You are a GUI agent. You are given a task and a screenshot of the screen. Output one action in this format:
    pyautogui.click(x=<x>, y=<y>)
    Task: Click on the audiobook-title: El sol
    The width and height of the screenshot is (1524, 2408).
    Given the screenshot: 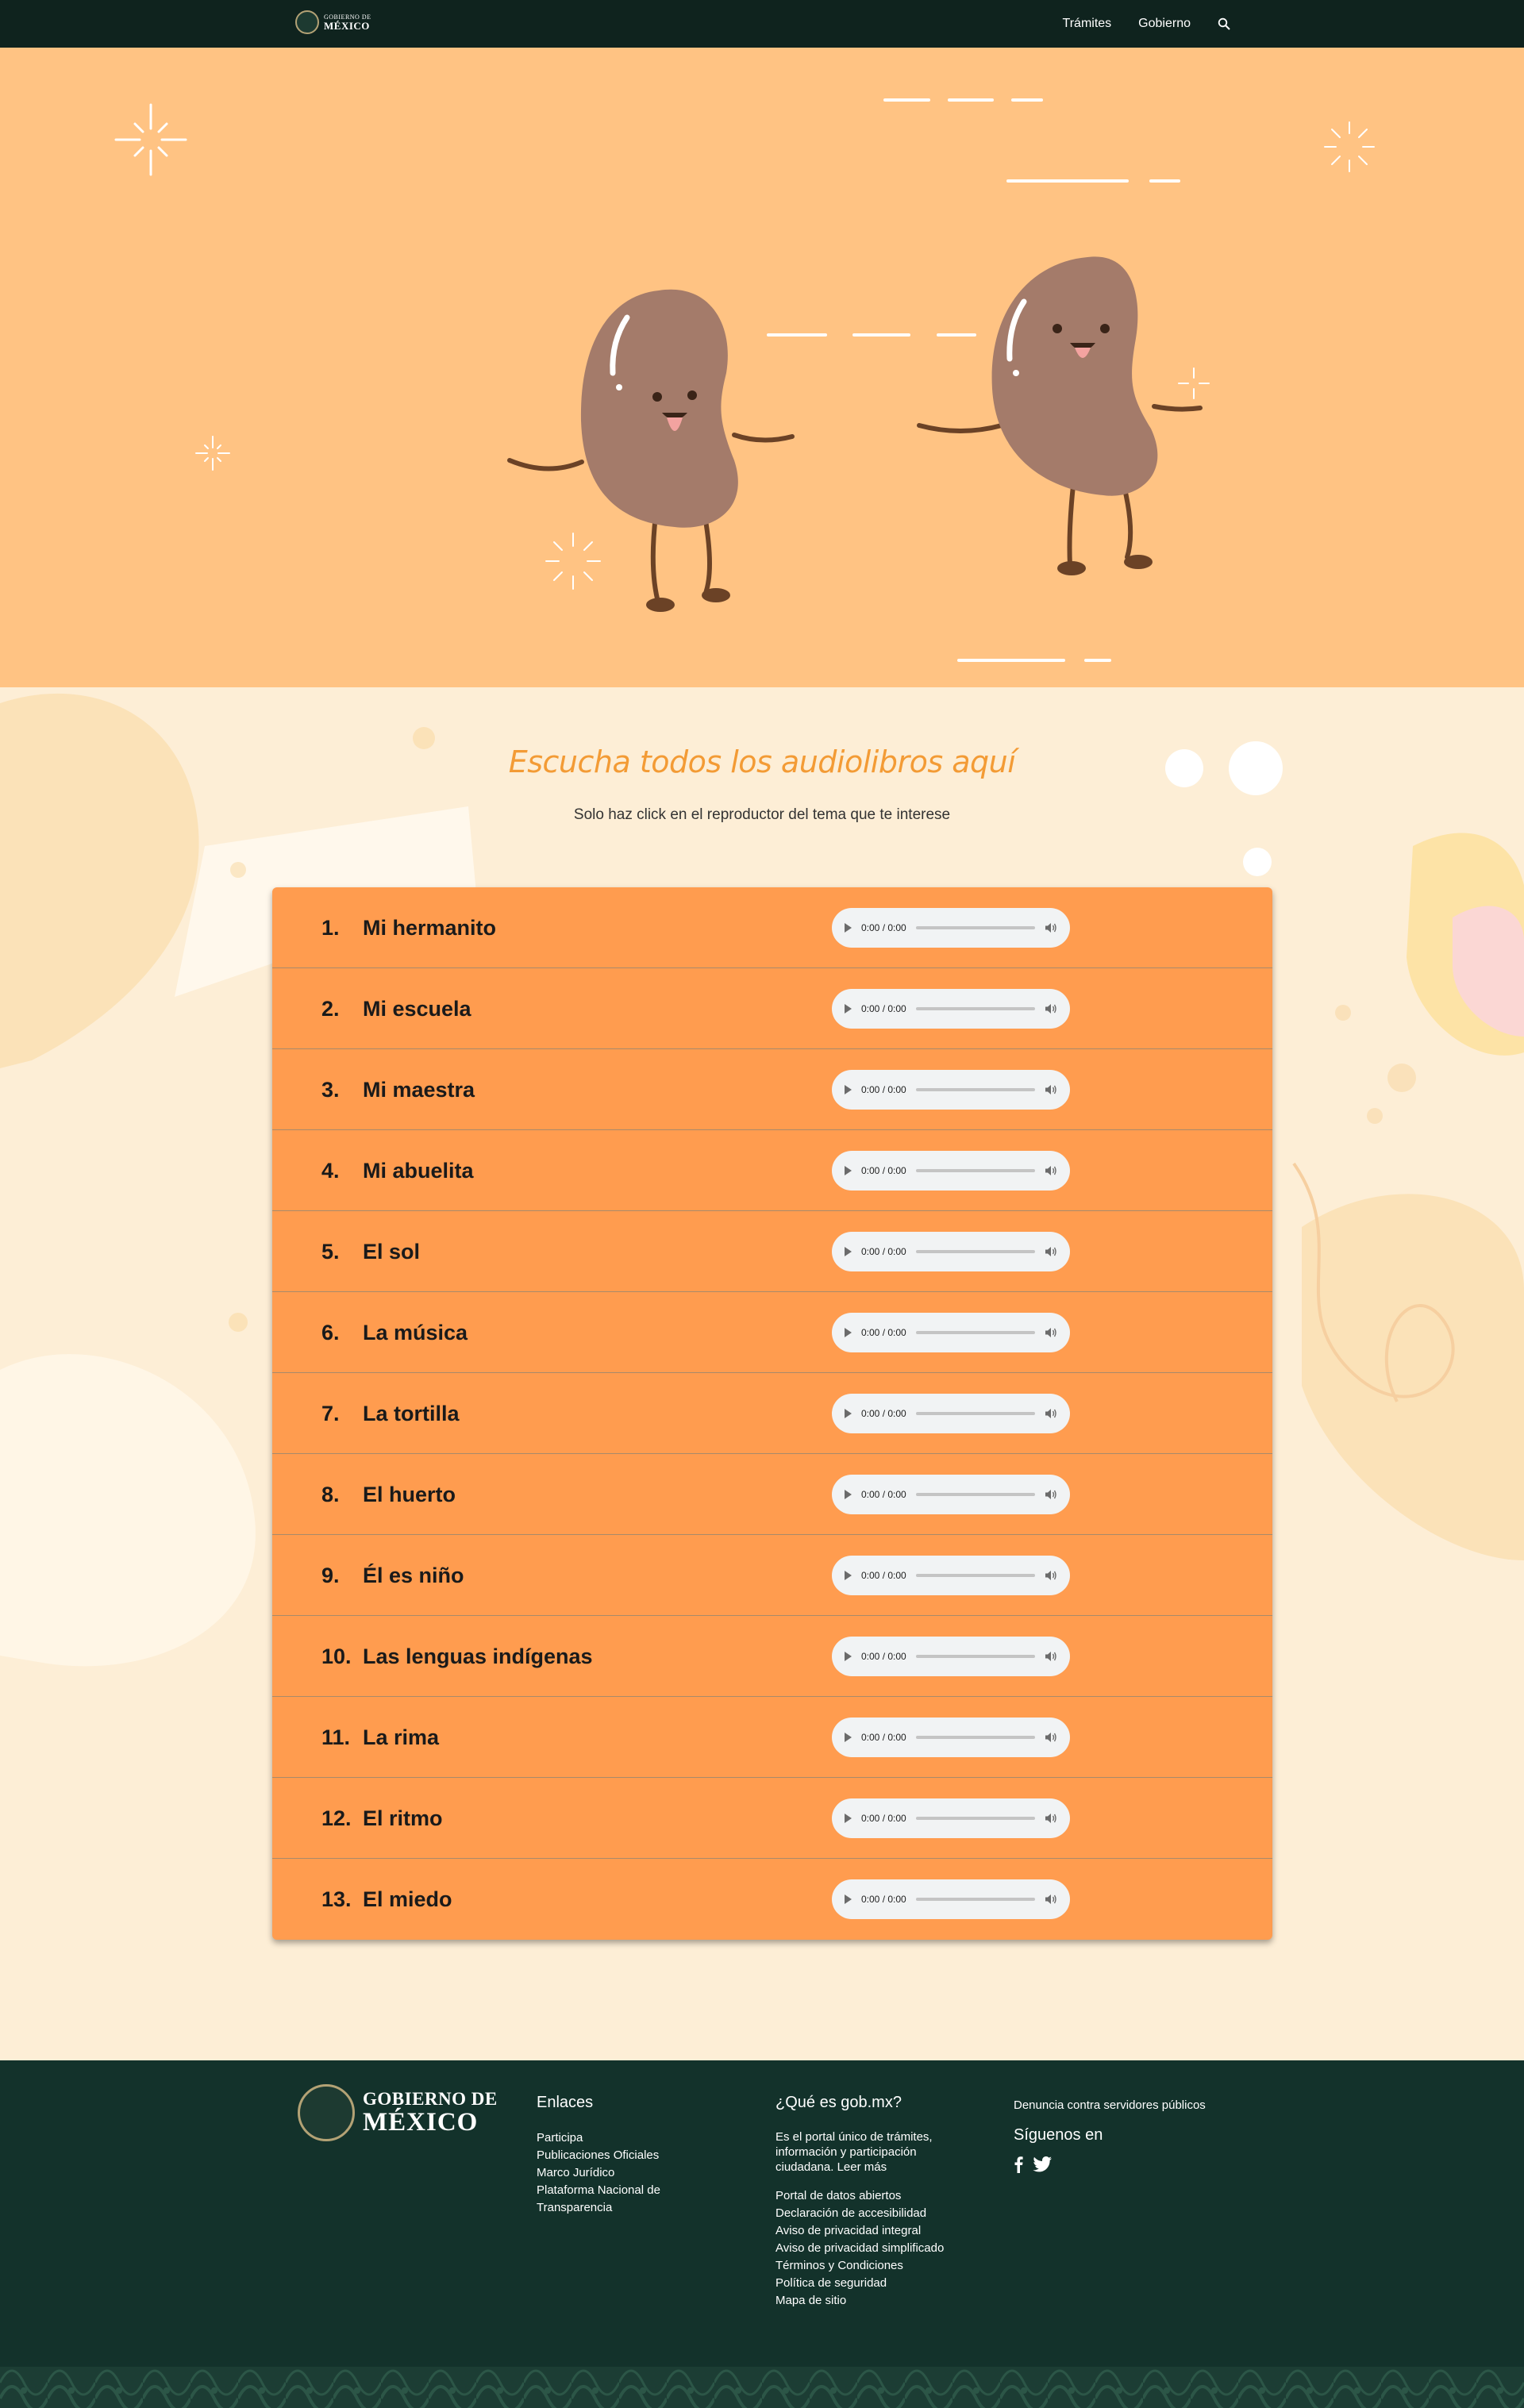 What is the action you would take?
    pyautogui.click(x=392, y=1252)
    